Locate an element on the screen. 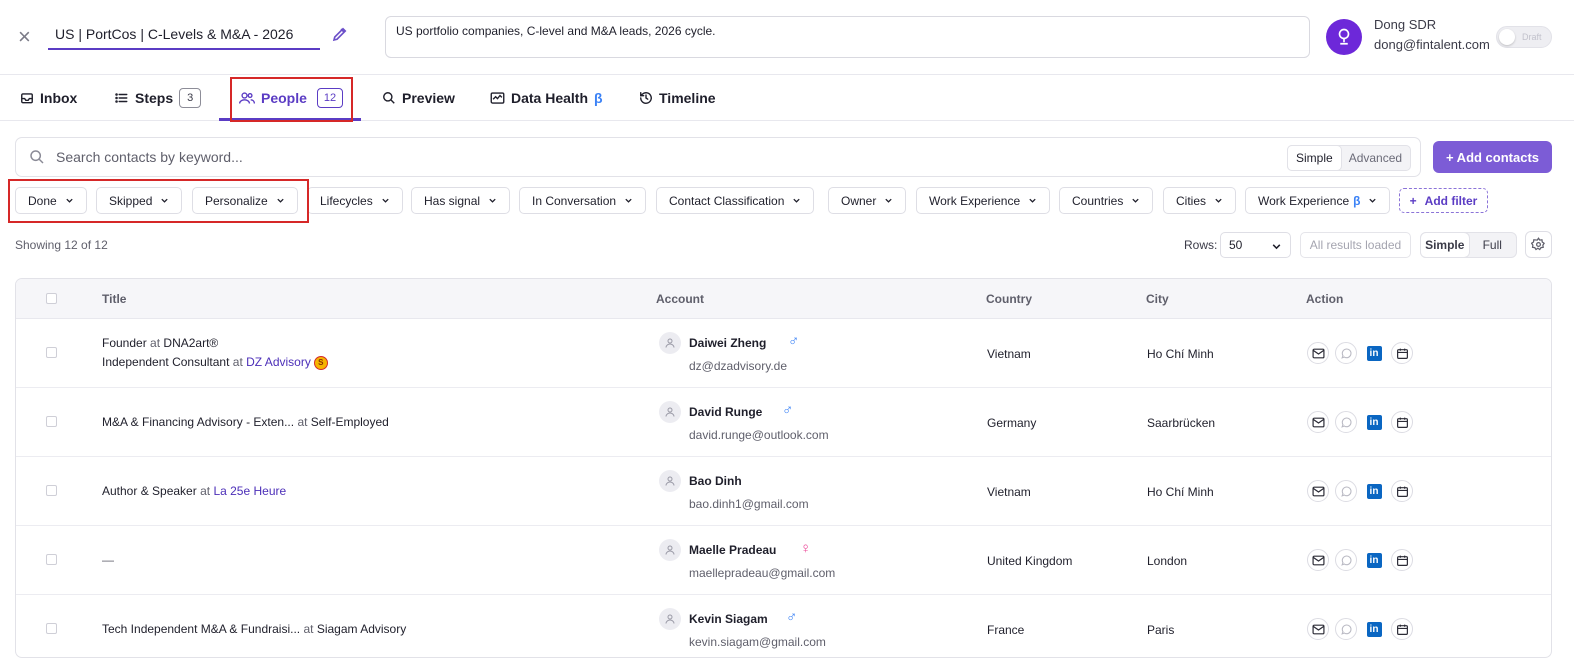 The image size is (1574, 658). close-icon: × is located at coordinates (27, 37).